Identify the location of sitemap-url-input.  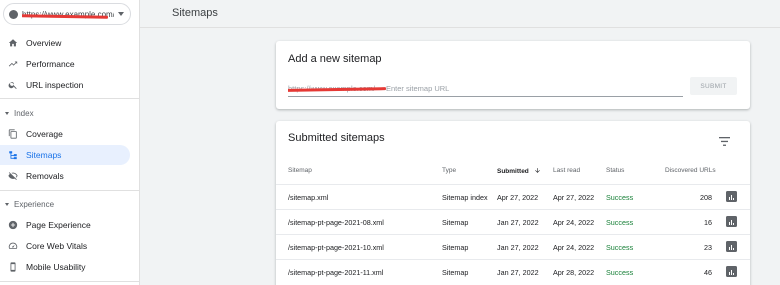
(531, 88).